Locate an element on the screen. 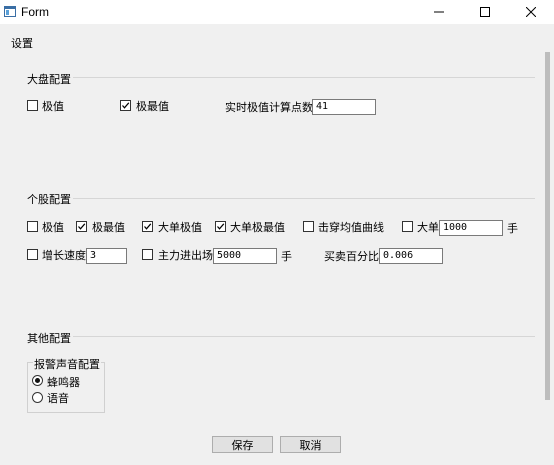 The width and height of the screenshot is (554, 465). radio-selected-dot is located at coordinates (37, 380).